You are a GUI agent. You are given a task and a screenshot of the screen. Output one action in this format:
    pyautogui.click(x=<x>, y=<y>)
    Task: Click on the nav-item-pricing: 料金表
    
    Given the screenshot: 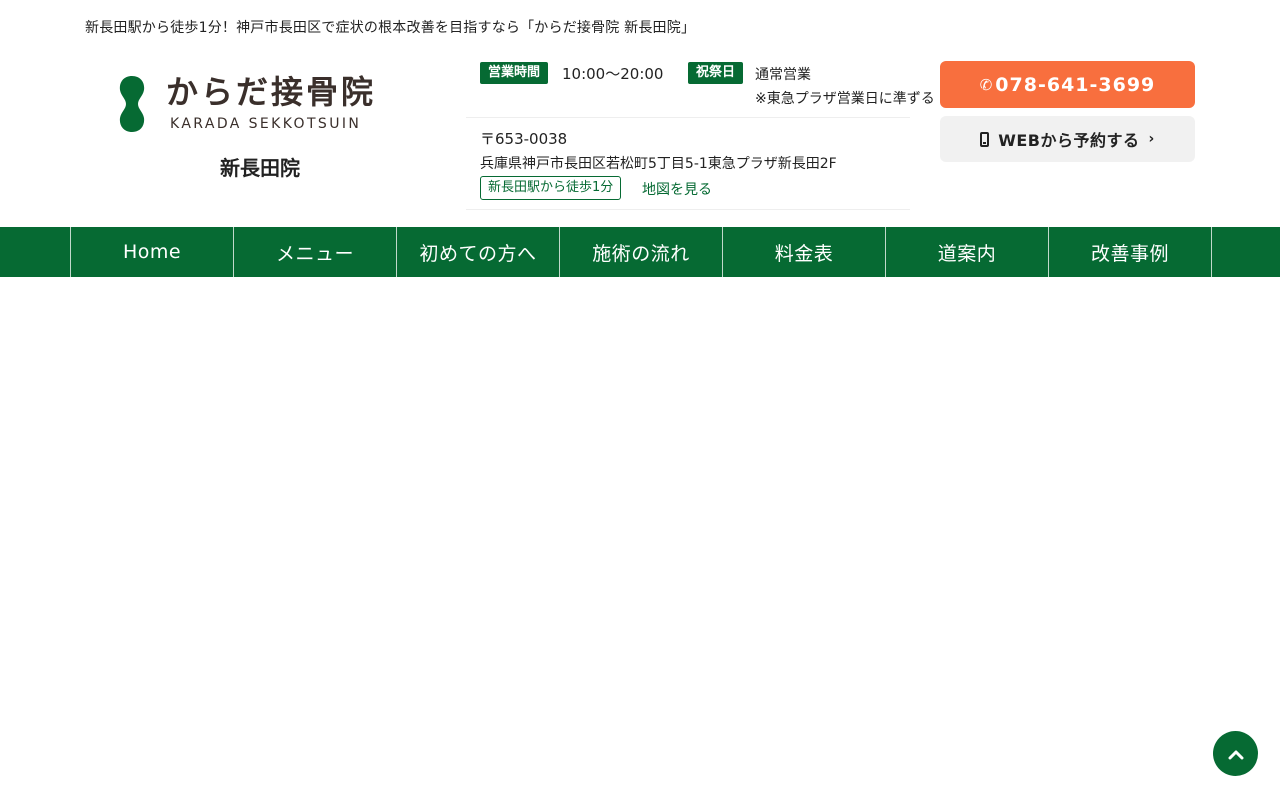 What is the action you would take?
    pyautogui.click(x=804, y=252)
    